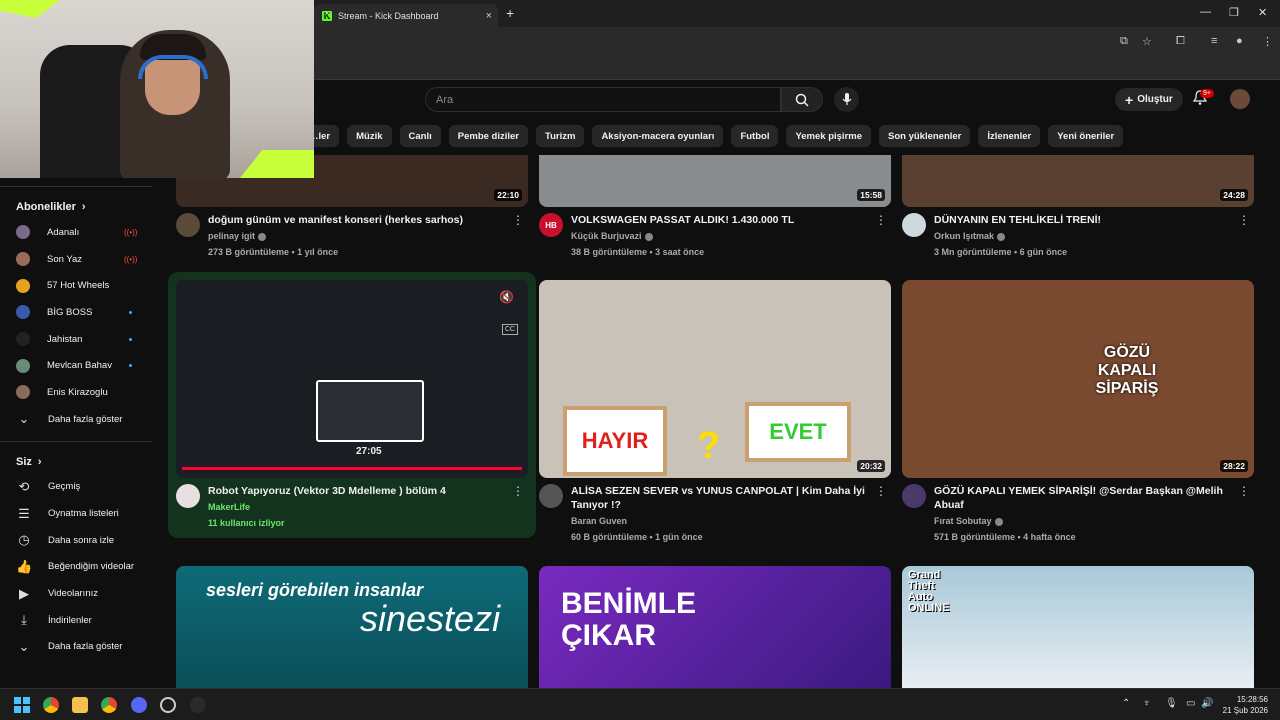  I want to click on file-explorer-icon, so click(80, 705).